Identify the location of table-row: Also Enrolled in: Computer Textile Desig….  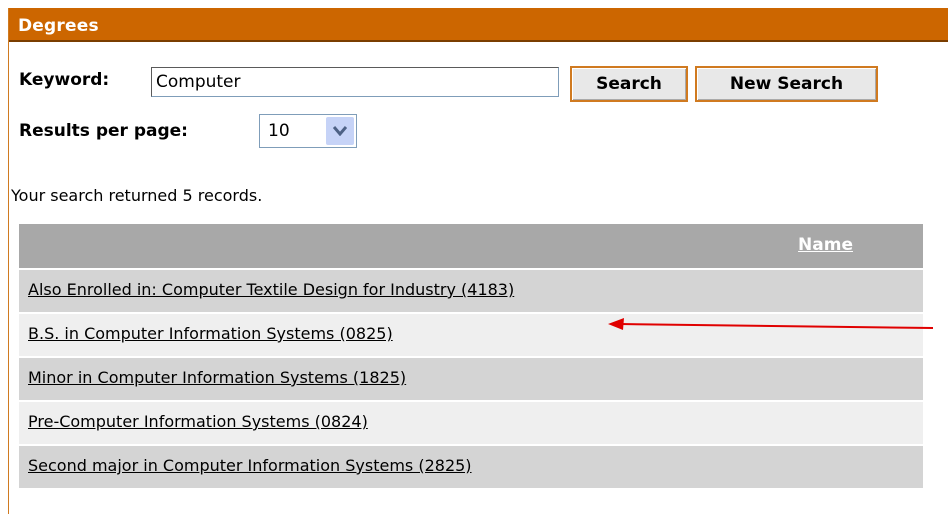
(471, 290).